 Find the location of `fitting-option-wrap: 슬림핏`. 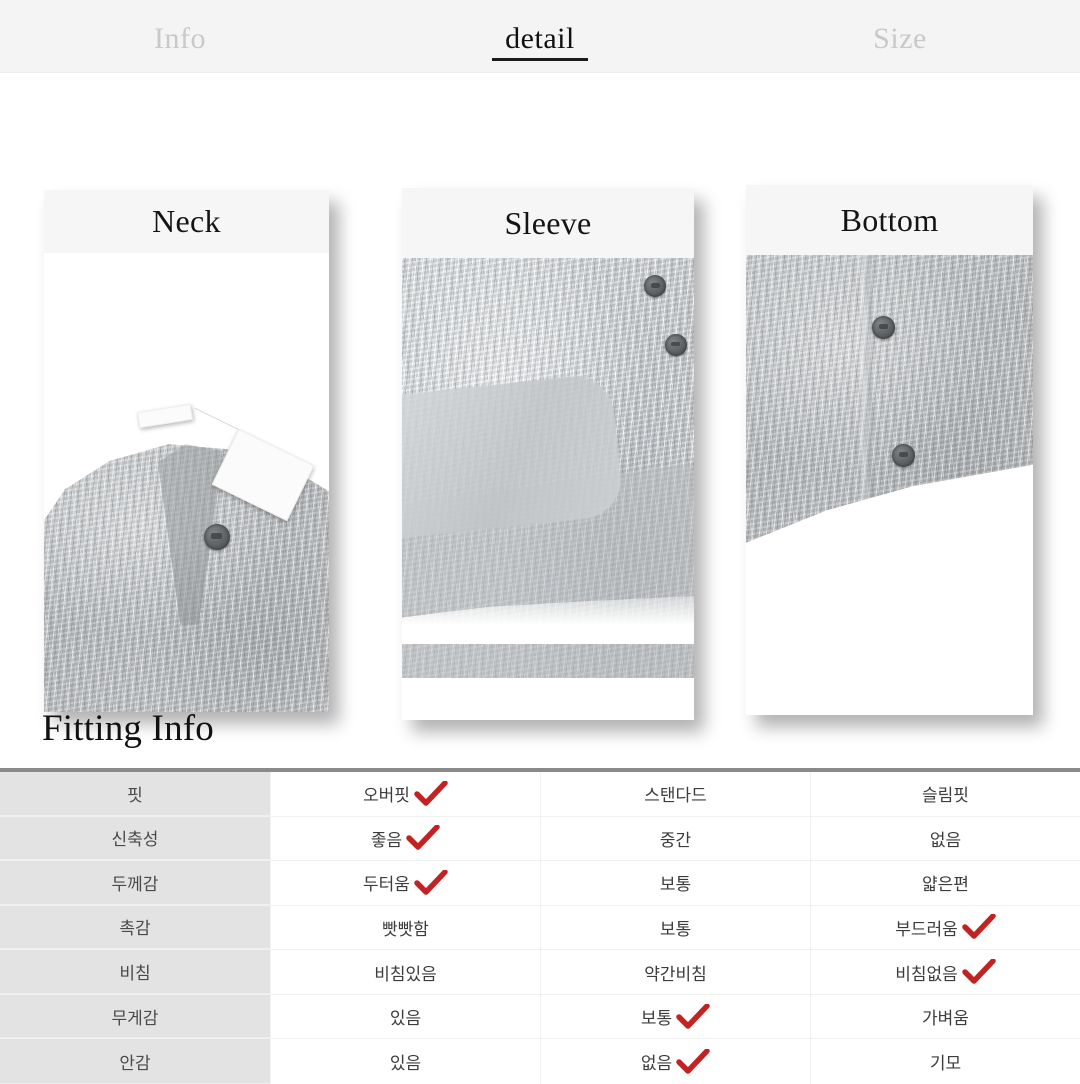

fitting-option-wrap: 슬림핏 is located at coordinates (945, 793).